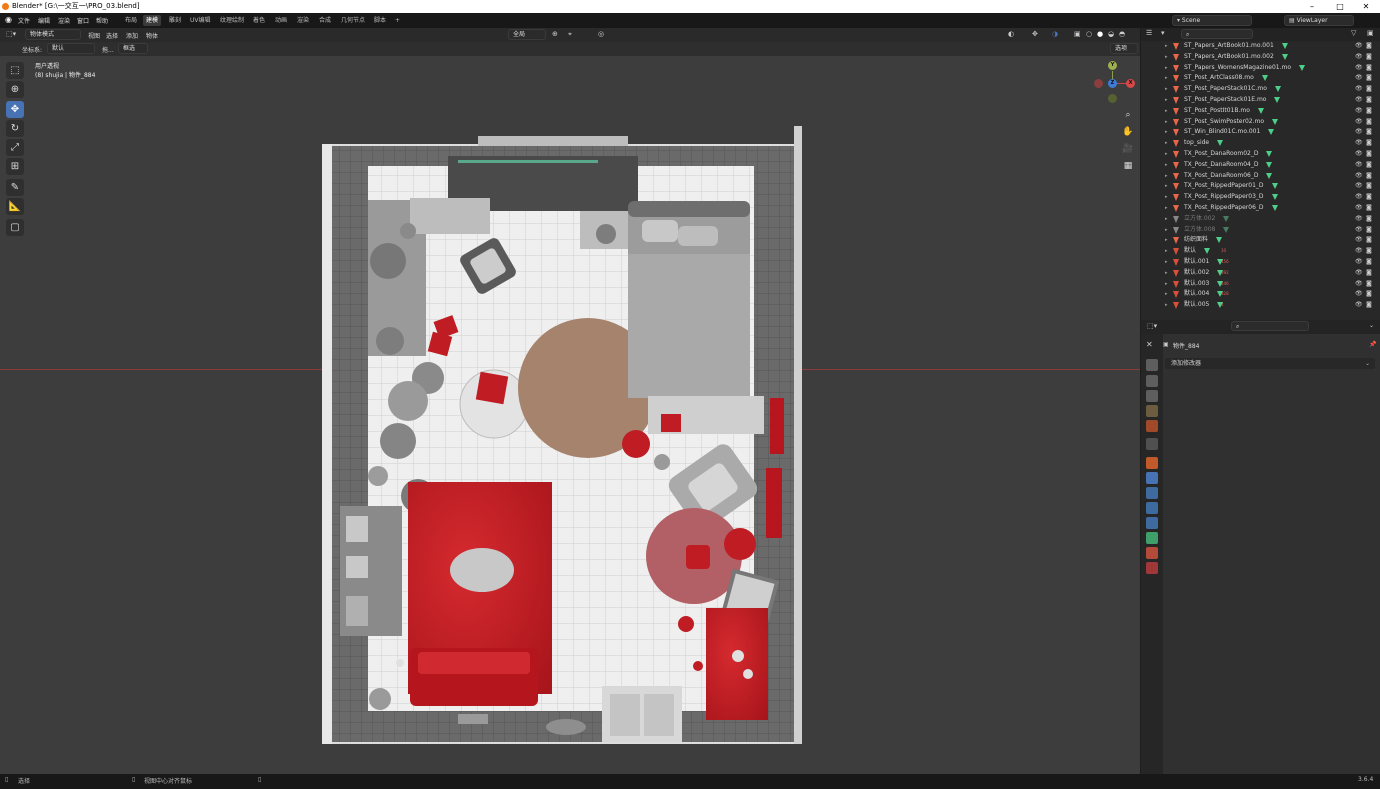 This screenshot has height=789, width=1380. I want to click on tab-sculpt: 雕刻, so click(175, 20).